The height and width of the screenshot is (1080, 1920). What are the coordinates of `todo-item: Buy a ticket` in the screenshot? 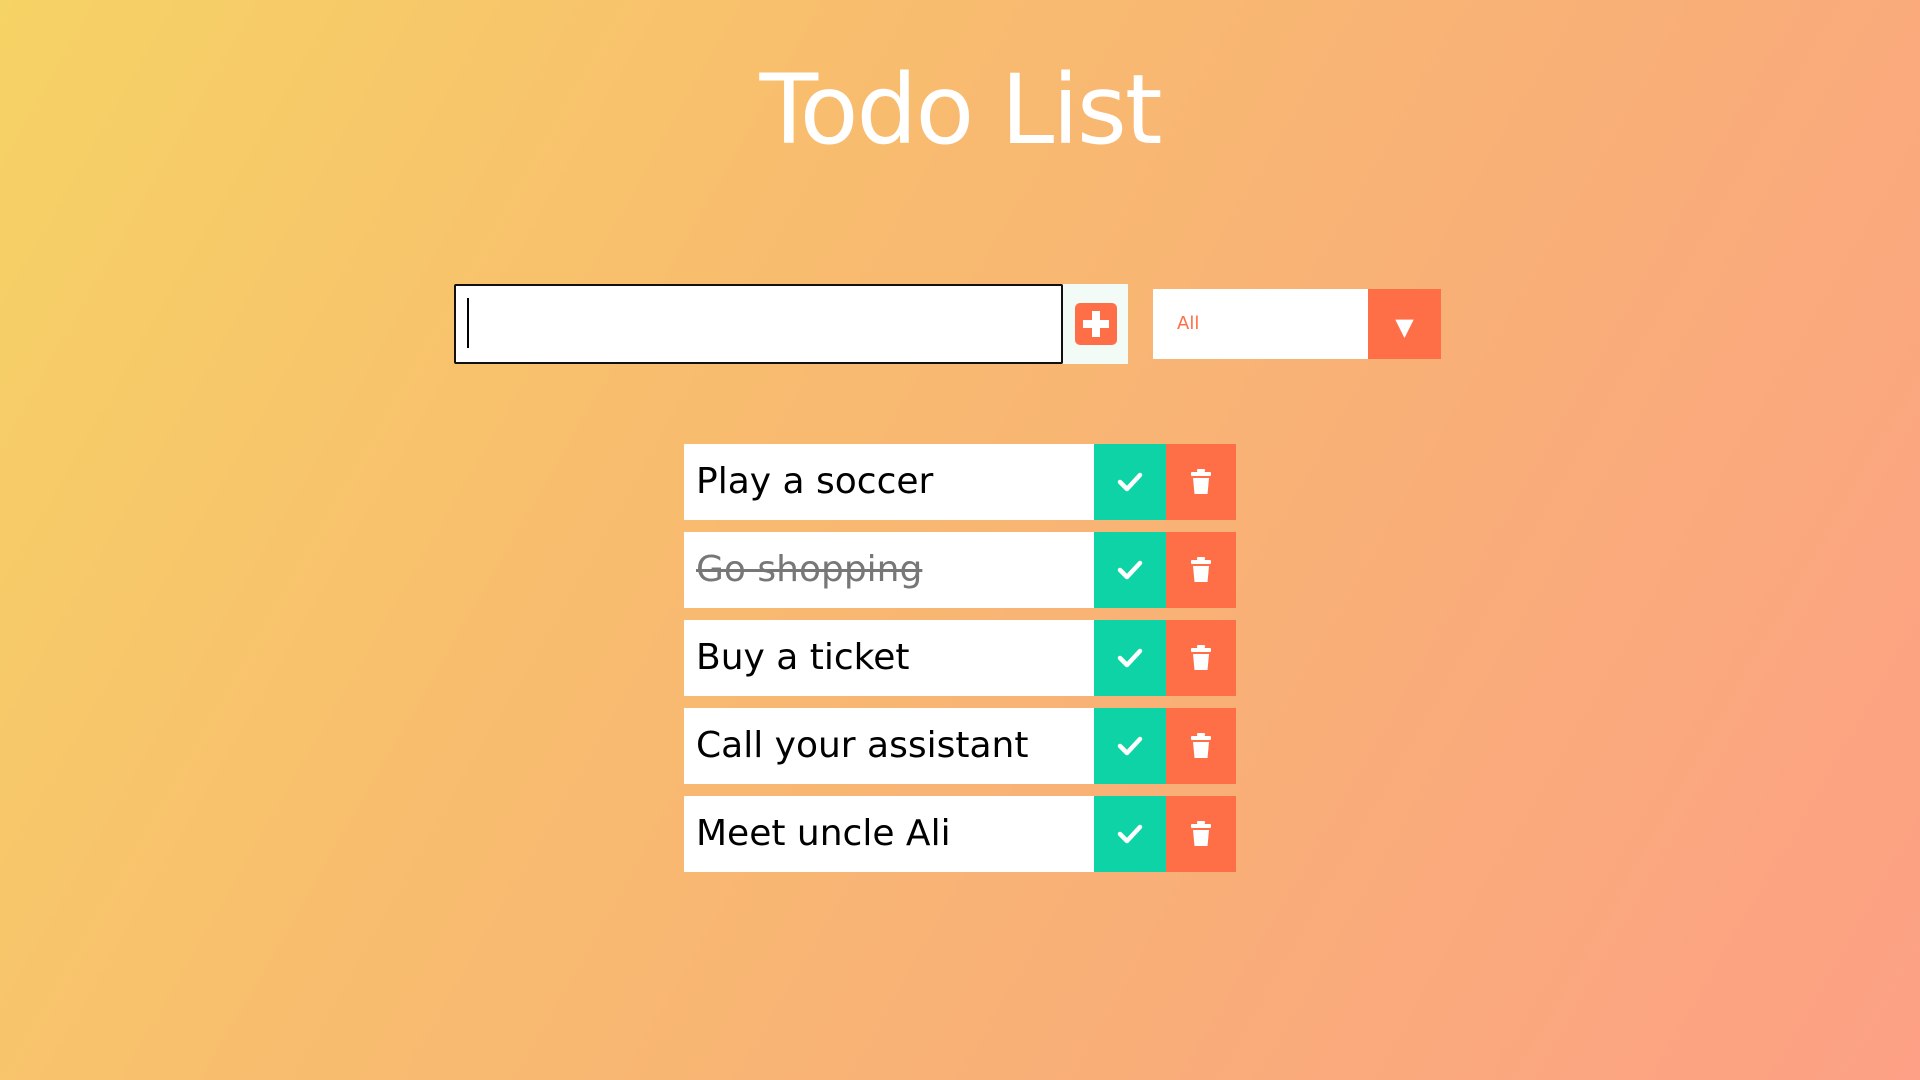 It's located at (960, 658).